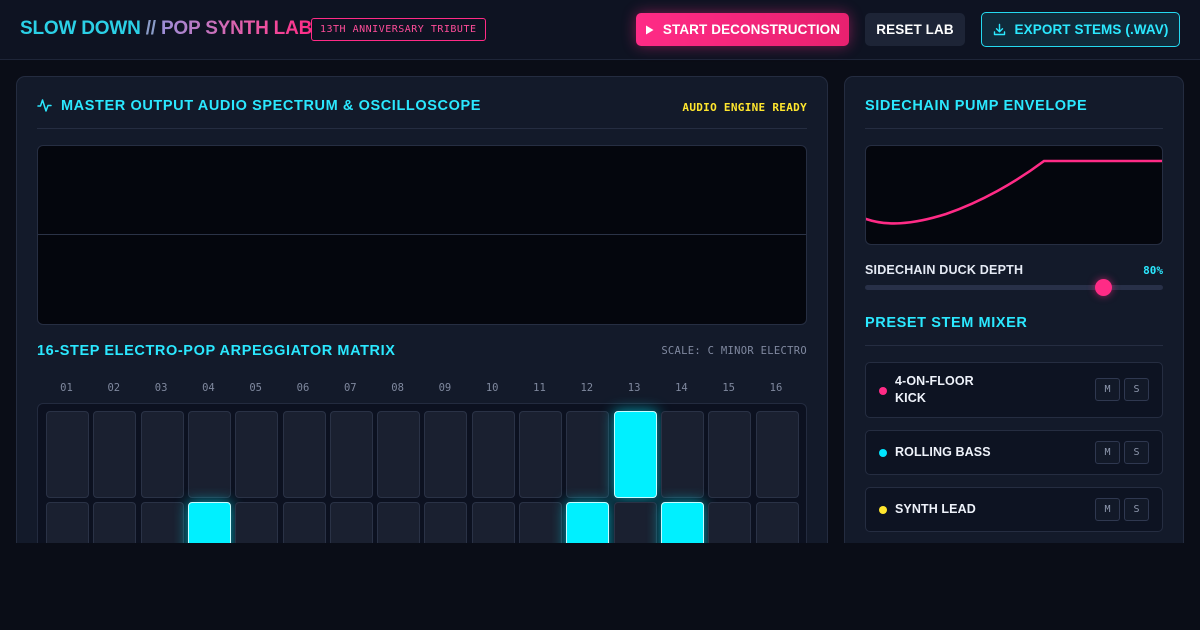 Image resolution: width=1200 pixels, height=630 pixels. I want to click on stem-name: ROLLING BASS, so click(943, 452).